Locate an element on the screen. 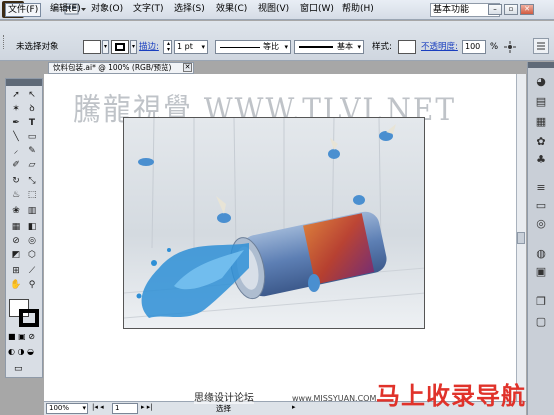 This screenshot has height=415, width=554. fill-swatch is located at coordinates (92, 47).